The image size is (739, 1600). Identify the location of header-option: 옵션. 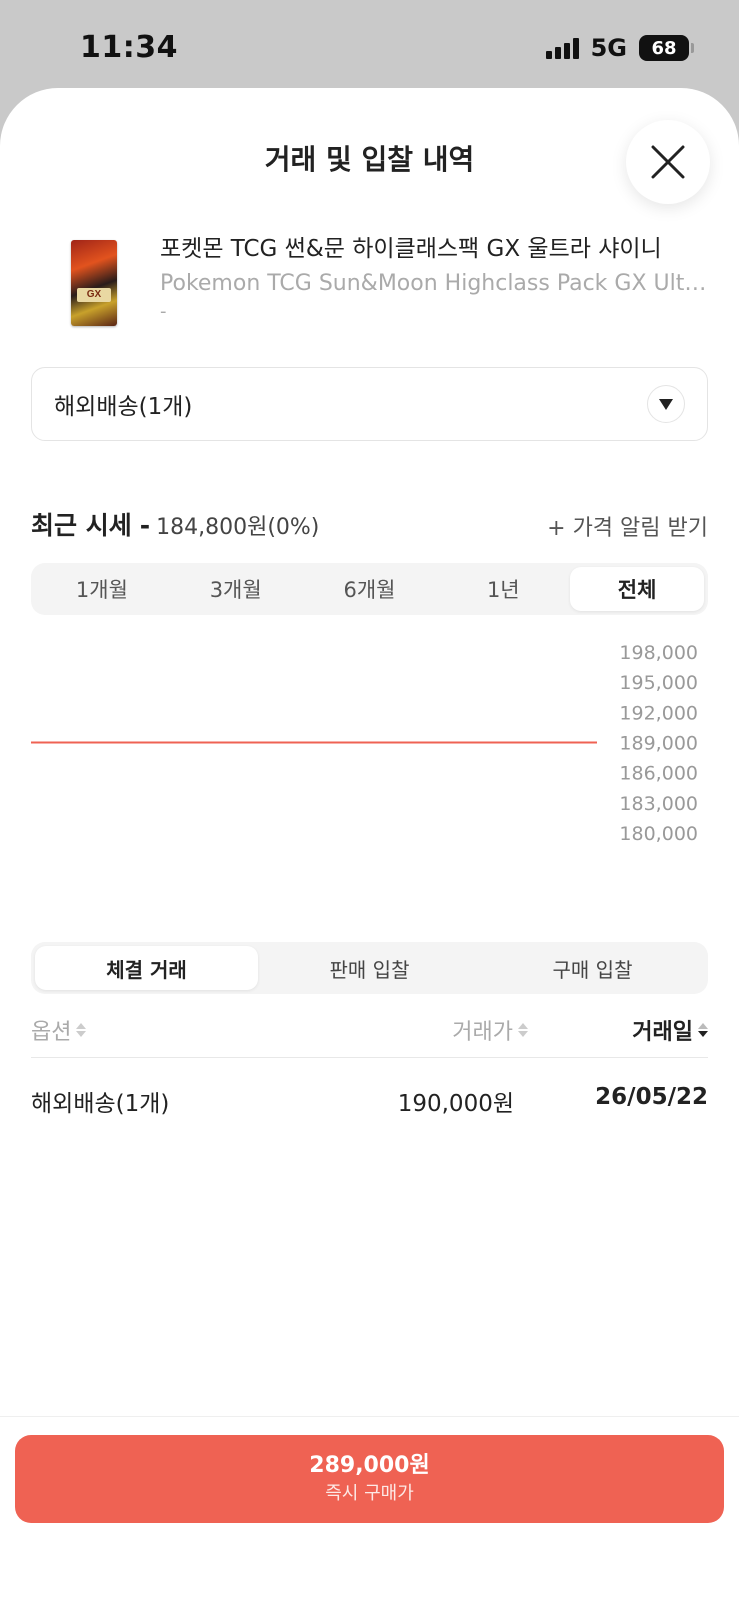
(59, 1030).